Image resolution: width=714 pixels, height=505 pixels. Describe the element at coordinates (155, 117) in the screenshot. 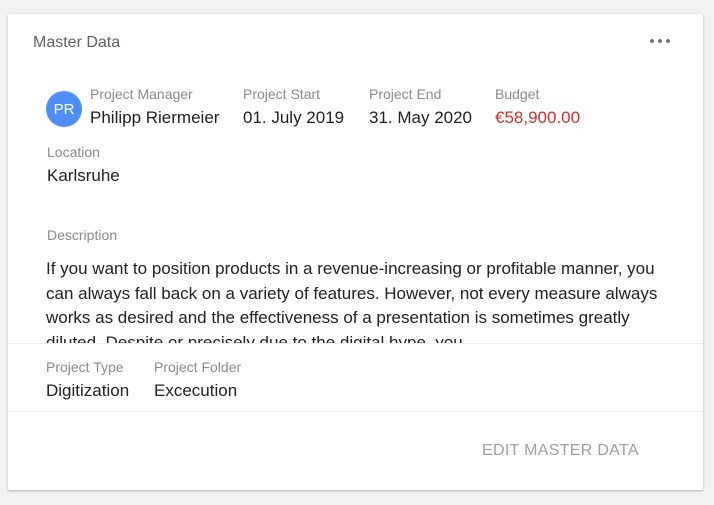

I see `project-manager-value: Philipp Riermeier` at that location.